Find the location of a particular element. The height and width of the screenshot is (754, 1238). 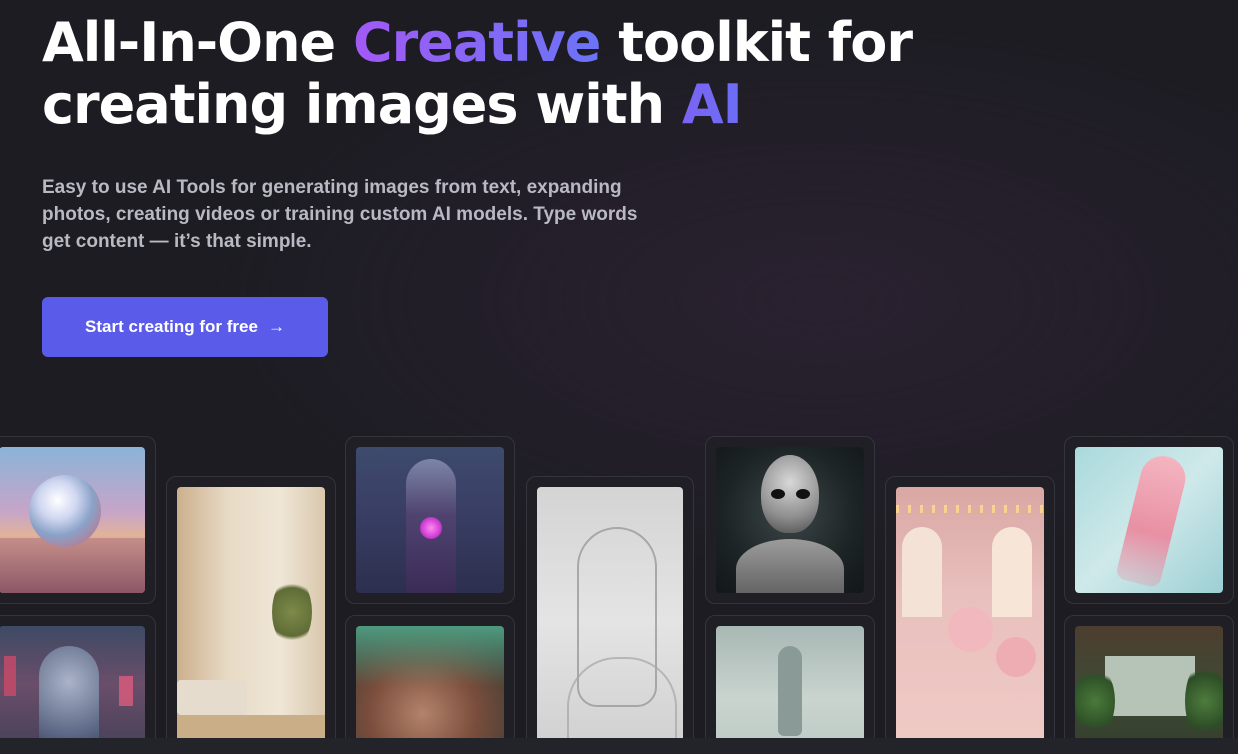

gallery-card-robot-heart is located at coordinates (430, 520).